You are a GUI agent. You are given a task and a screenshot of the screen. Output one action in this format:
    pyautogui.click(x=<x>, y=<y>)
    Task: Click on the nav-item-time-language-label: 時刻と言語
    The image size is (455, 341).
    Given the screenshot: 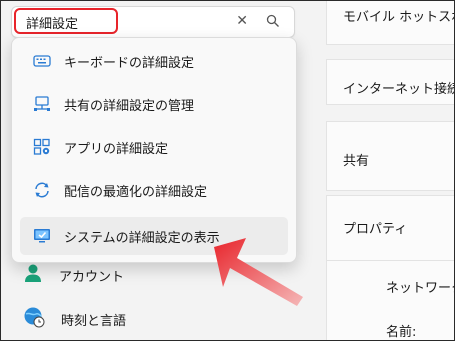 What is the action you would take?
    pyautogui.click(x=94, y=321)
    